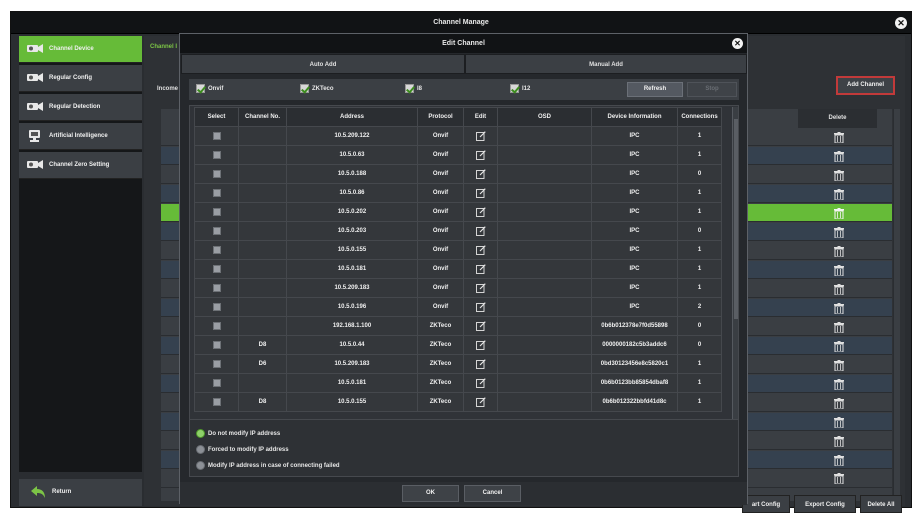 This screenshot has height=519, width=922. Describe the element at coordinates (409, 88) in the screenshot. I see `i8-checkbox` at that location.